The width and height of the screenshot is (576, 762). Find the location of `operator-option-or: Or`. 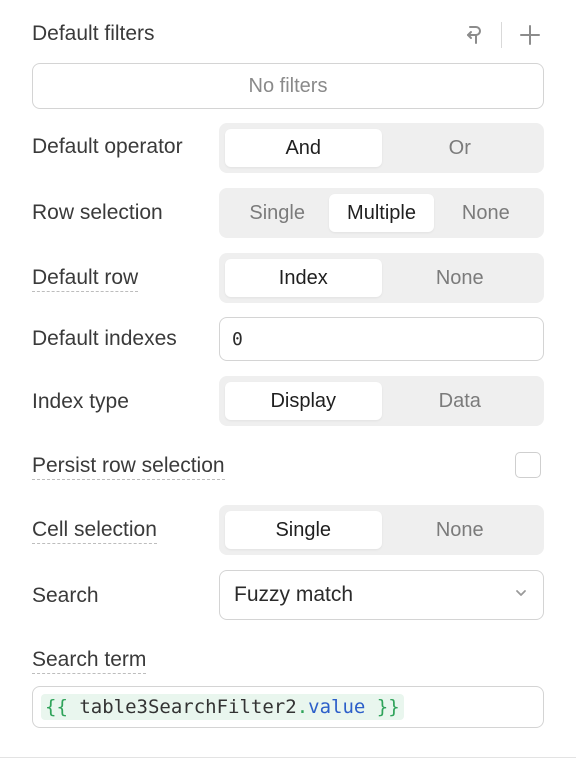

operator-option-or: Or is located at coordinates (460, 148).